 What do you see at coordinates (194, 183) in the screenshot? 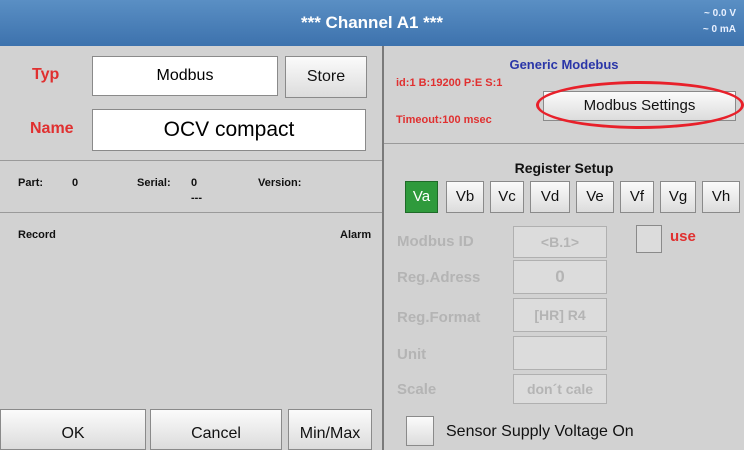
I see `serial-value: 0` at bounding box center [194, 183].